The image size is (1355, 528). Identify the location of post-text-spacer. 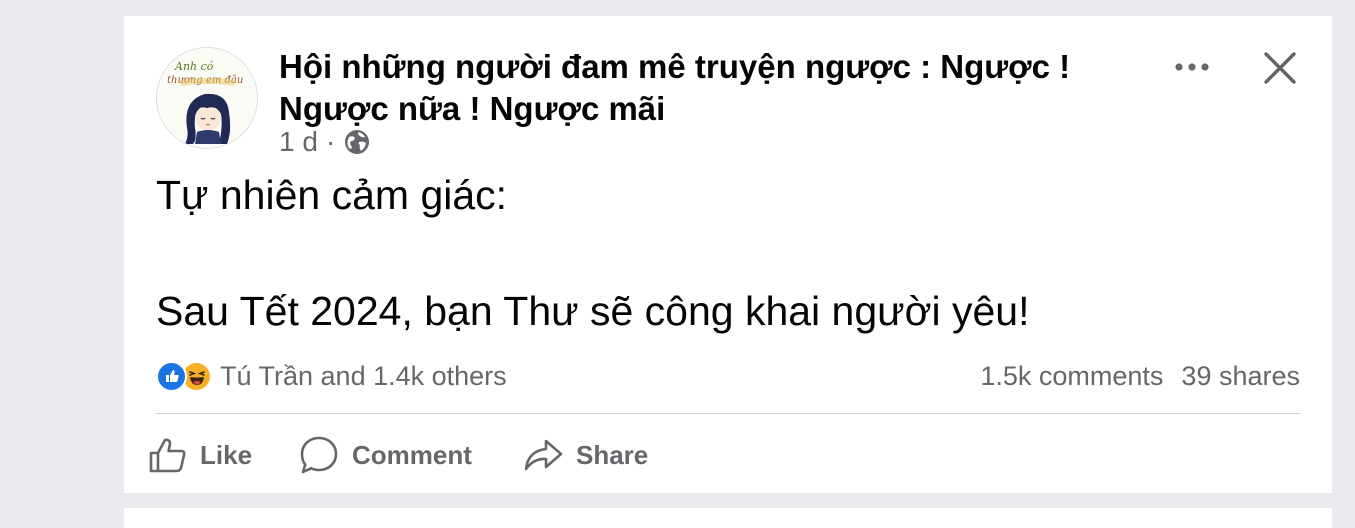
(731, 253).